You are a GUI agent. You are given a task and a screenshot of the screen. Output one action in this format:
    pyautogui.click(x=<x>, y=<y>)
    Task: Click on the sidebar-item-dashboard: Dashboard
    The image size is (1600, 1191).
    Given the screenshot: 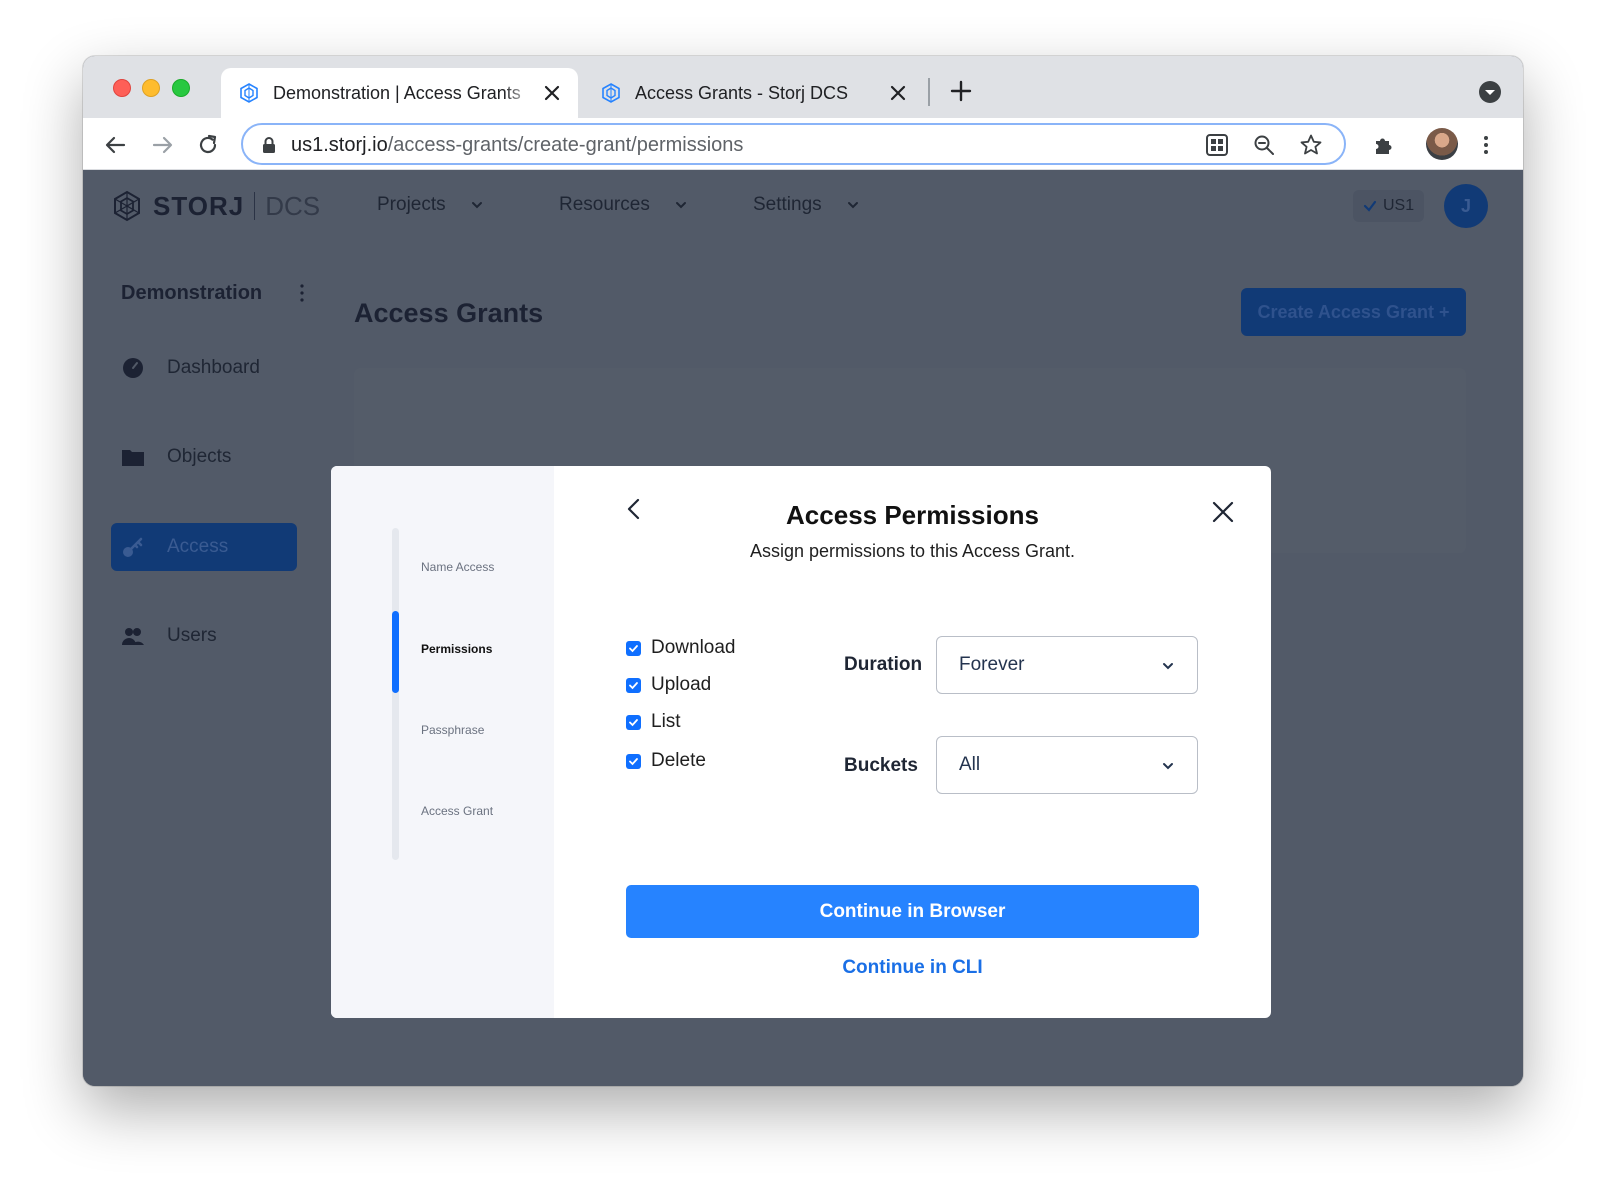 What is the action you would take?
    pyautogui.click(x=204, y=368)
    